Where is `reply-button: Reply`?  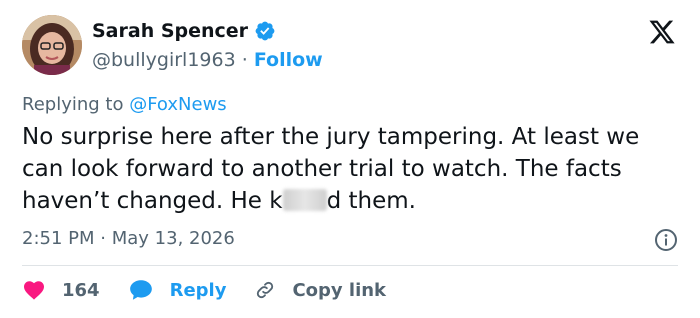
reply-button: Reply is located at coordinates (177, 290).